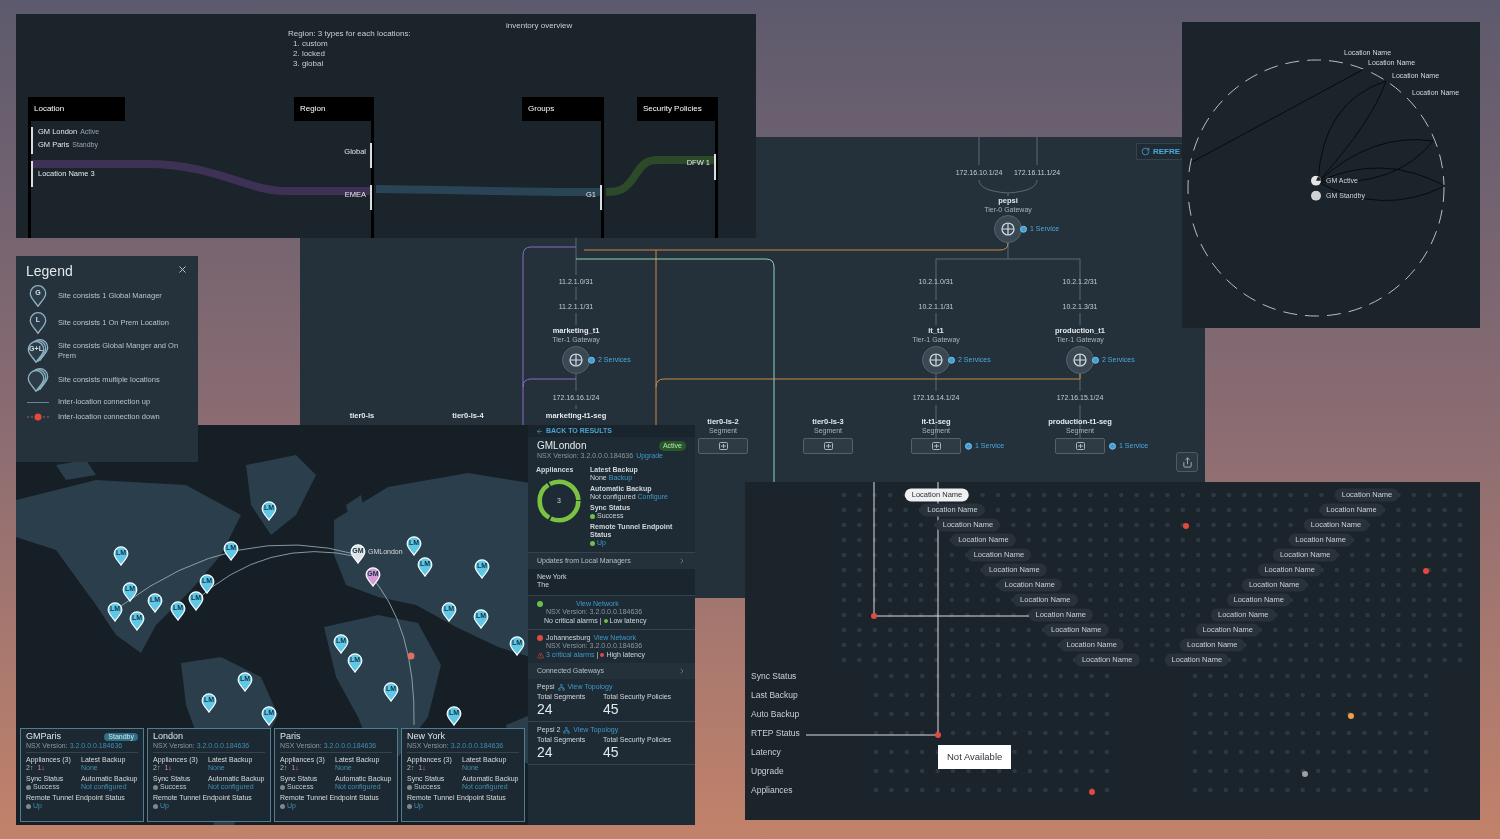 The width and height of the screenshot is (1500, 839). Describe the element at coordinates (38, 417) in the screenshot. I see `connection-down-icon` at that location.